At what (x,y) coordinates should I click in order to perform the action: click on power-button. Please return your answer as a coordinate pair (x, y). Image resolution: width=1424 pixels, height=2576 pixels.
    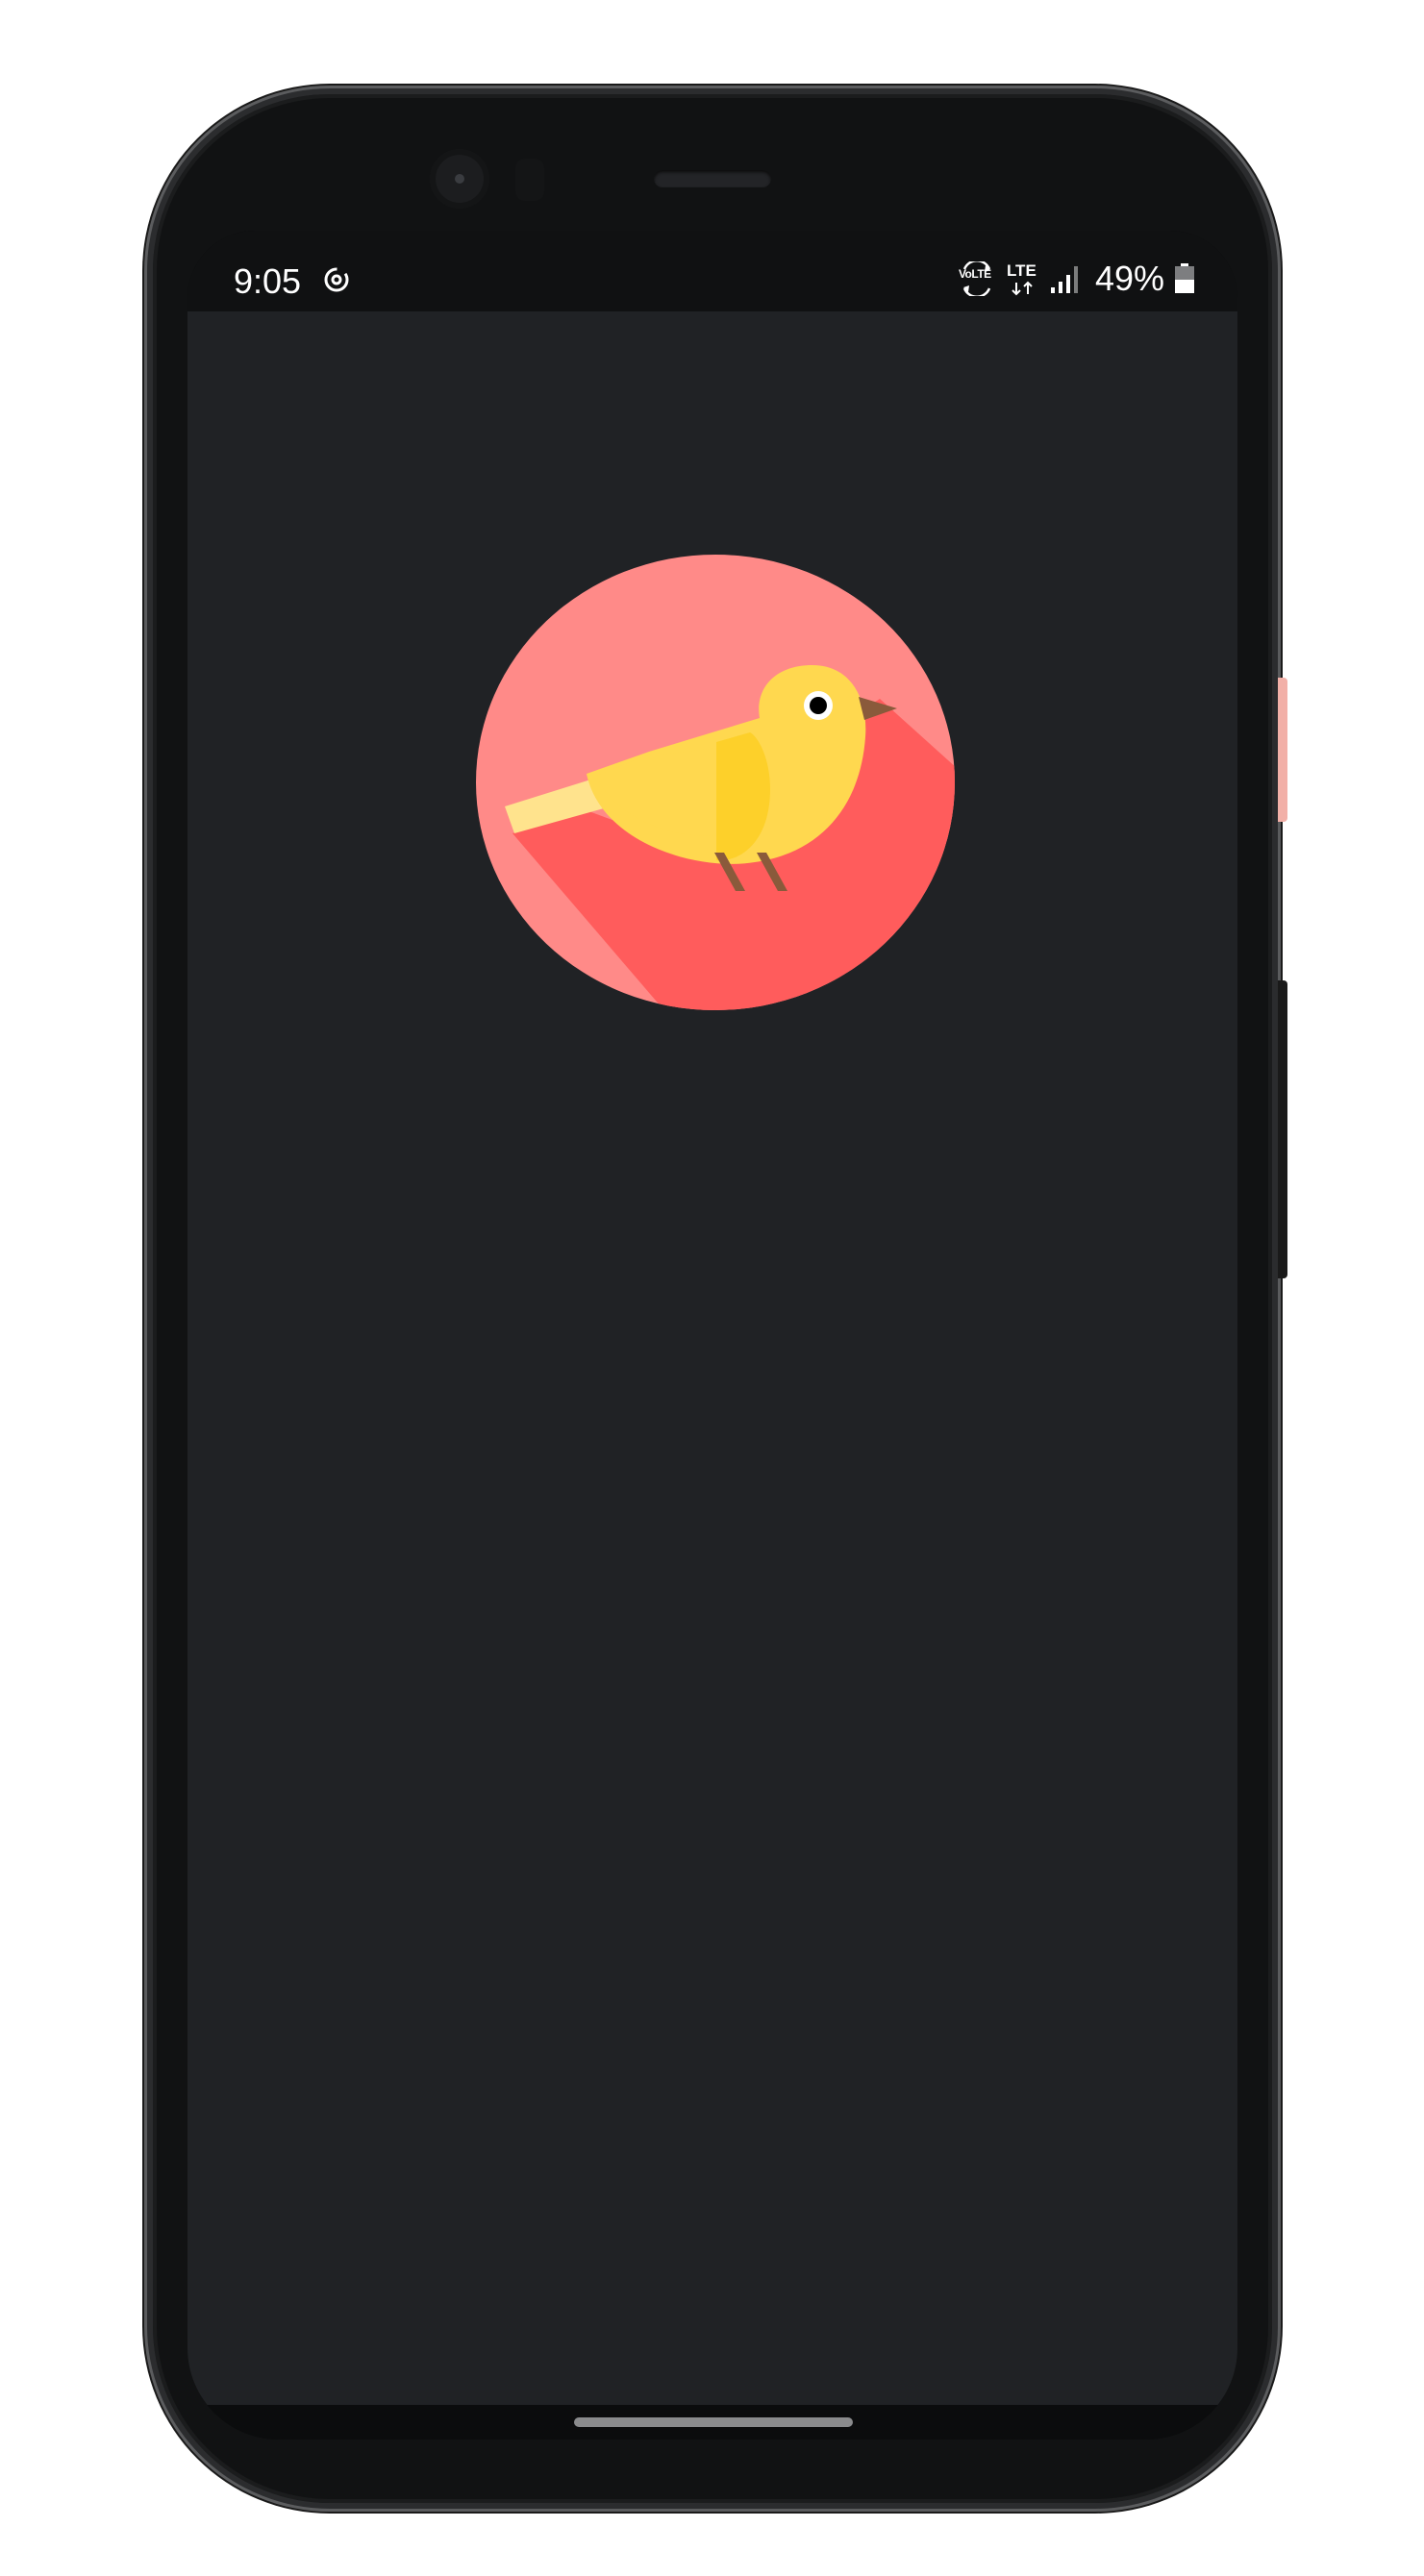
    Looking at the image, I should click on (1282, 750).